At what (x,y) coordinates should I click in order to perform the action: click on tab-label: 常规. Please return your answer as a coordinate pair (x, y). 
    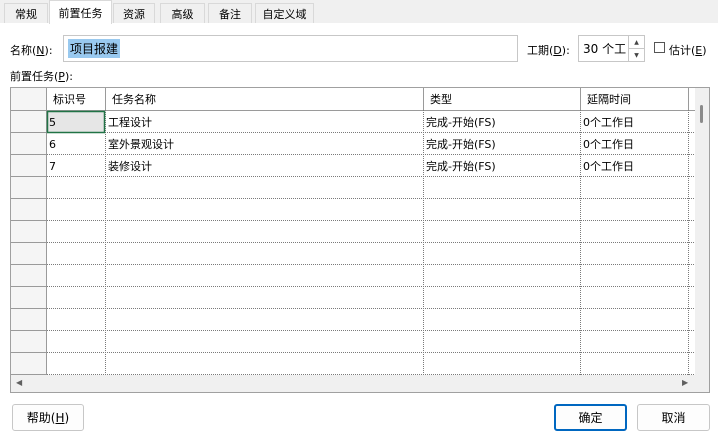
    Looking at the image, I should click on (26, 14).